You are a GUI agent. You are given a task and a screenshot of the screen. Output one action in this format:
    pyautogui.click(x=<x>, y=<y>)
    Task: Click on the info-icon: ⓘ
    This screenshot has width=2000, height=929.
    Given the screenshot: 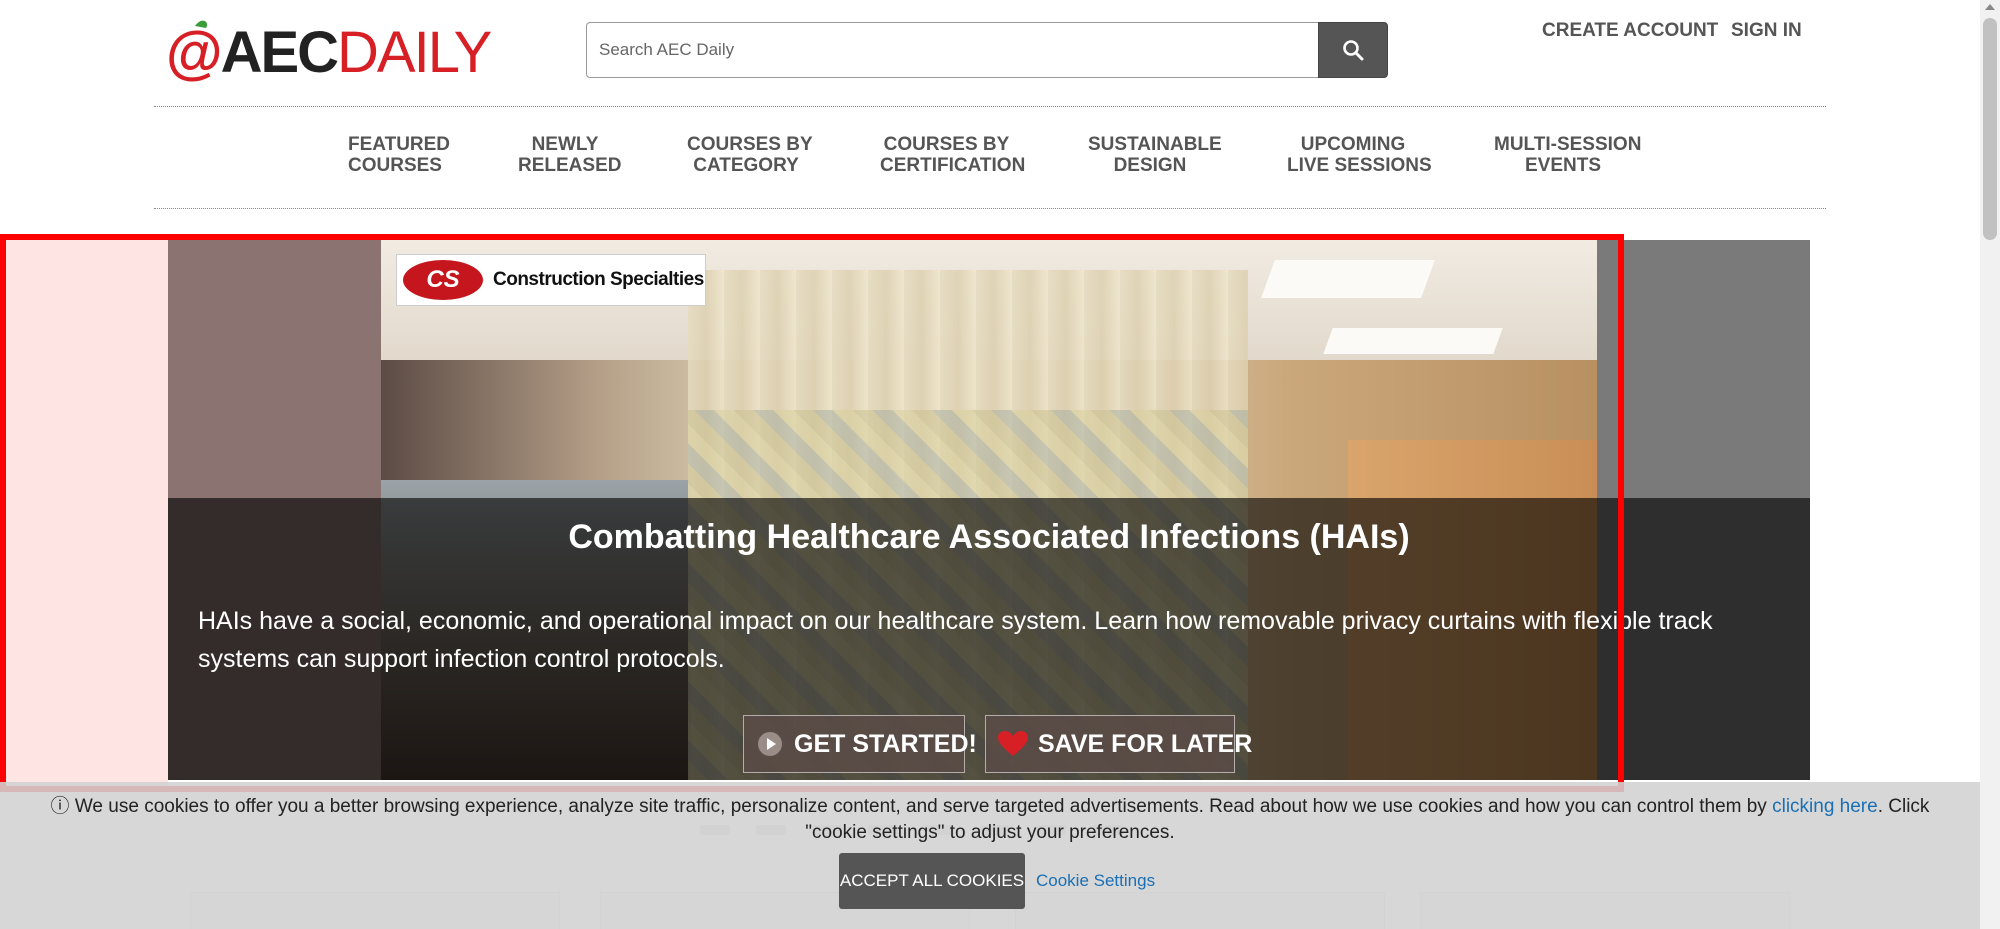 What is the action you would take?
    pyautogui.click(x=60, y=806)
    